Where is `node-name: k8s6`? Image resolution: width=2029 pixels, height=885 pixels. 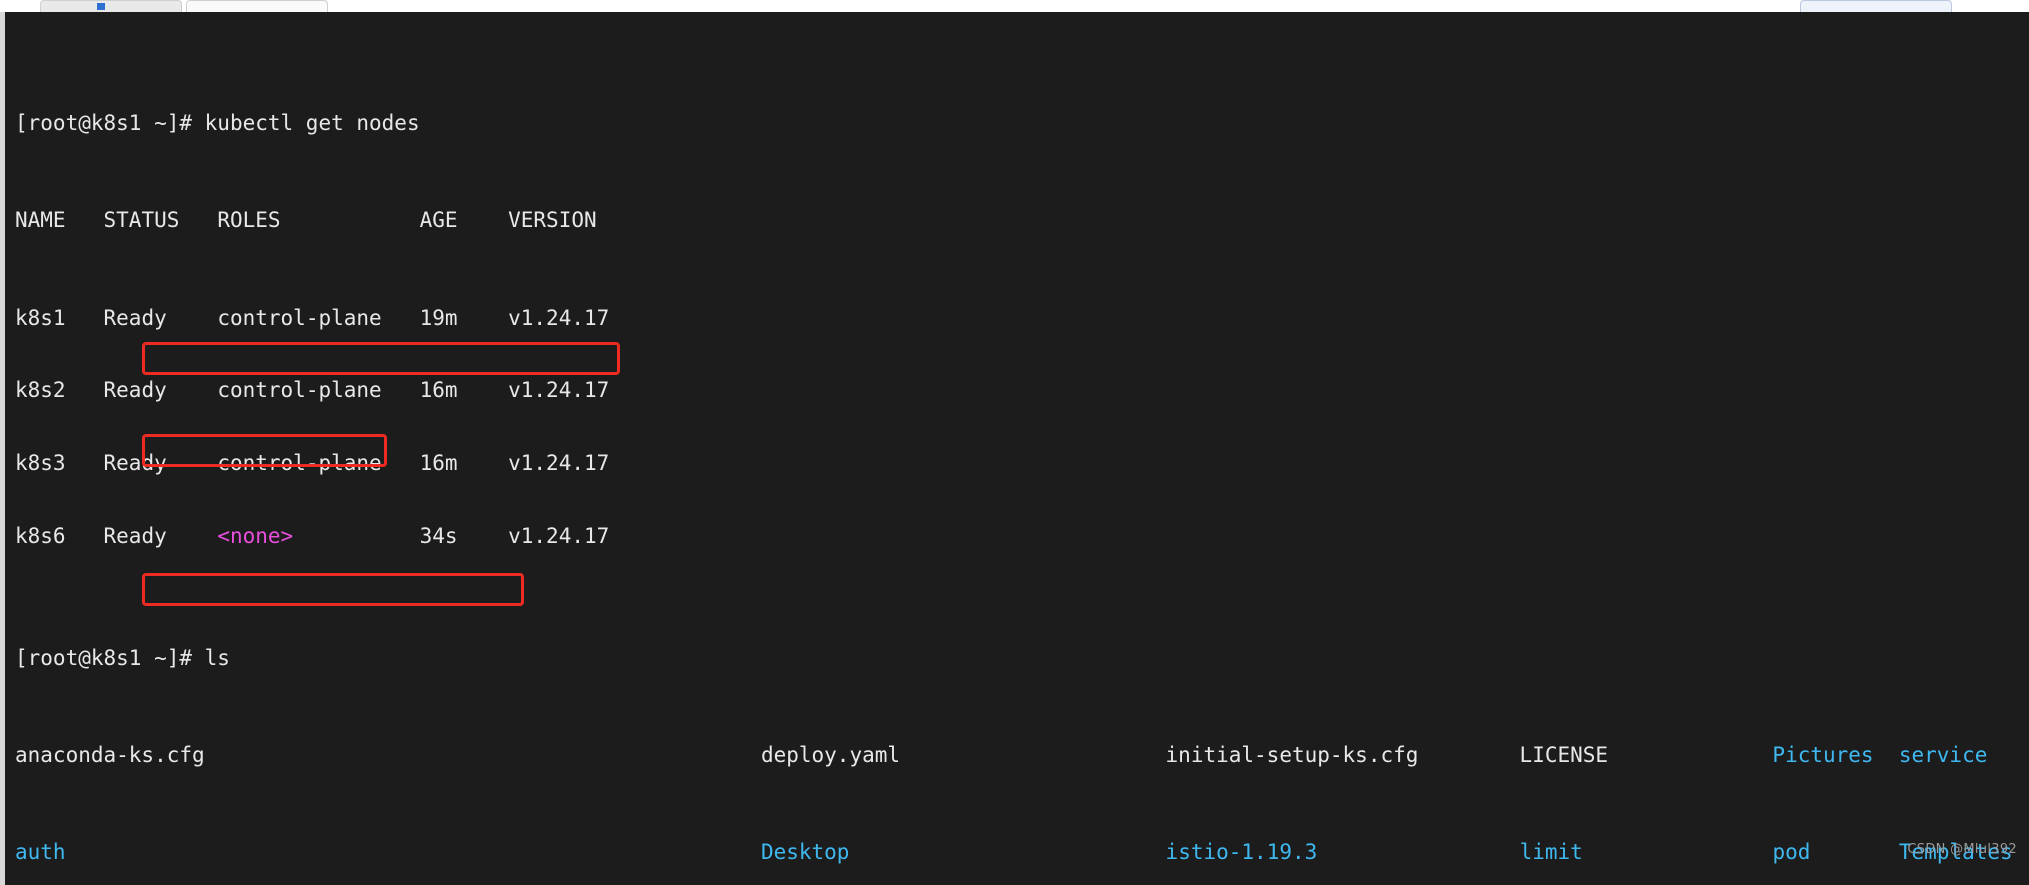 node-name: k8s6 is located at coordinates (59, 536).